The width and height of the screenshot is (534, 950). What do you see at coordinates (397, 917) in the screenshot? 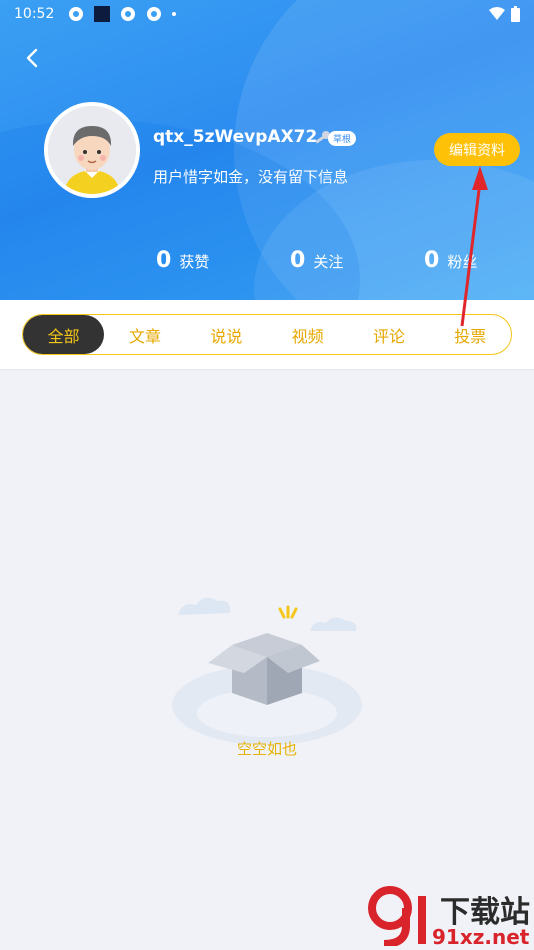
I see `watermark-9-logo-icon` at bounding box center [397, 917].